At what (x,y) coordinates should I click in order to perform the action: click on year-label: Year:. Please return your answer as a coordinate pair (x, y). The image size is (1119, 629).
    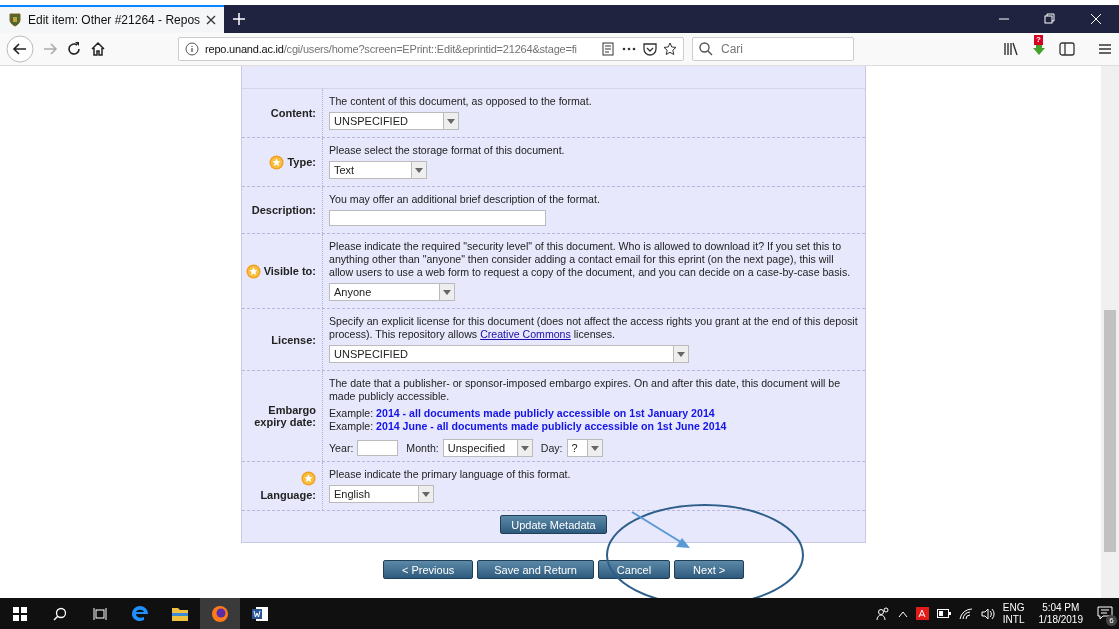
    Looking at the image, I should click on (341, 448).